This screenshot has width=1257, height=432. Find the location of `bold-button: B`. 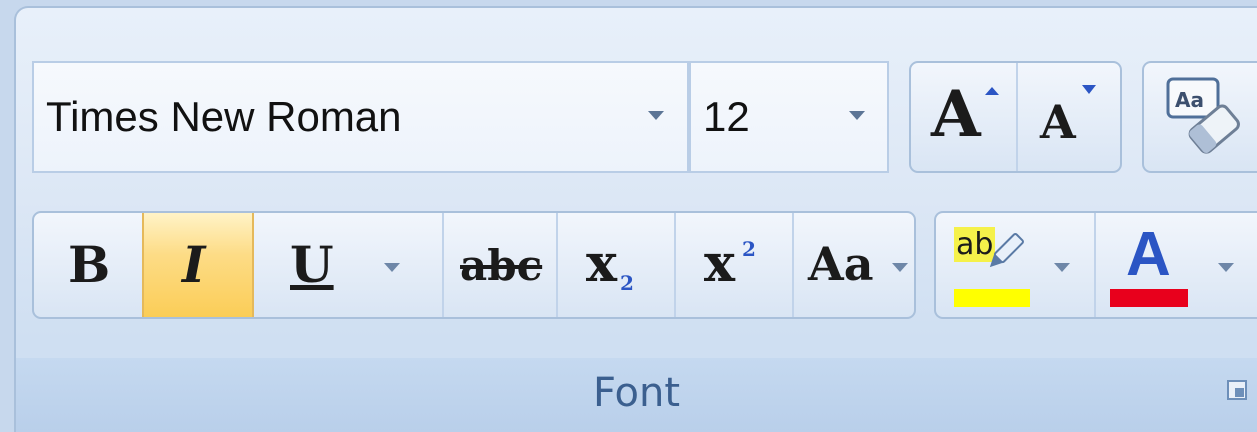

bold-button: B is located at coordinates (88, 265).